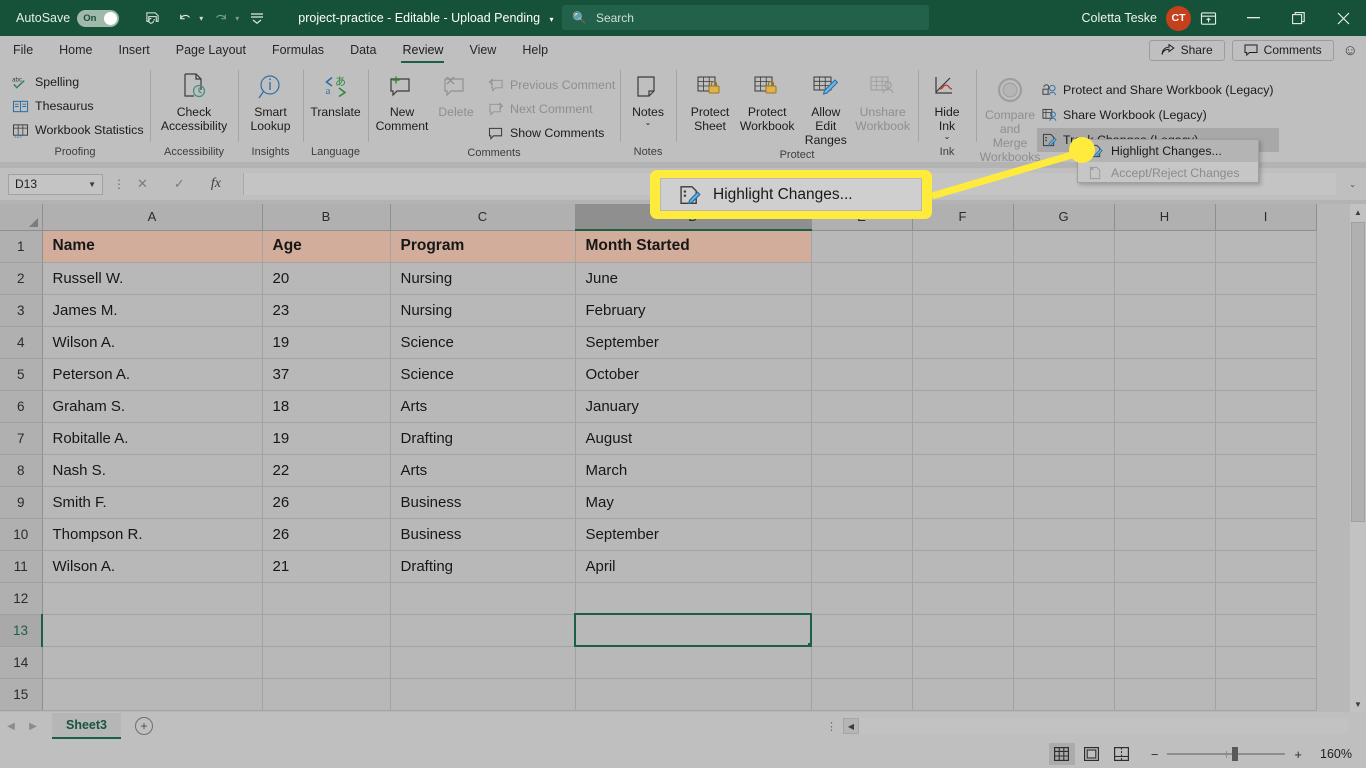 This screenshot has height=768, width=1366. I want to click on row-header-15: 15, so click(21, 694).